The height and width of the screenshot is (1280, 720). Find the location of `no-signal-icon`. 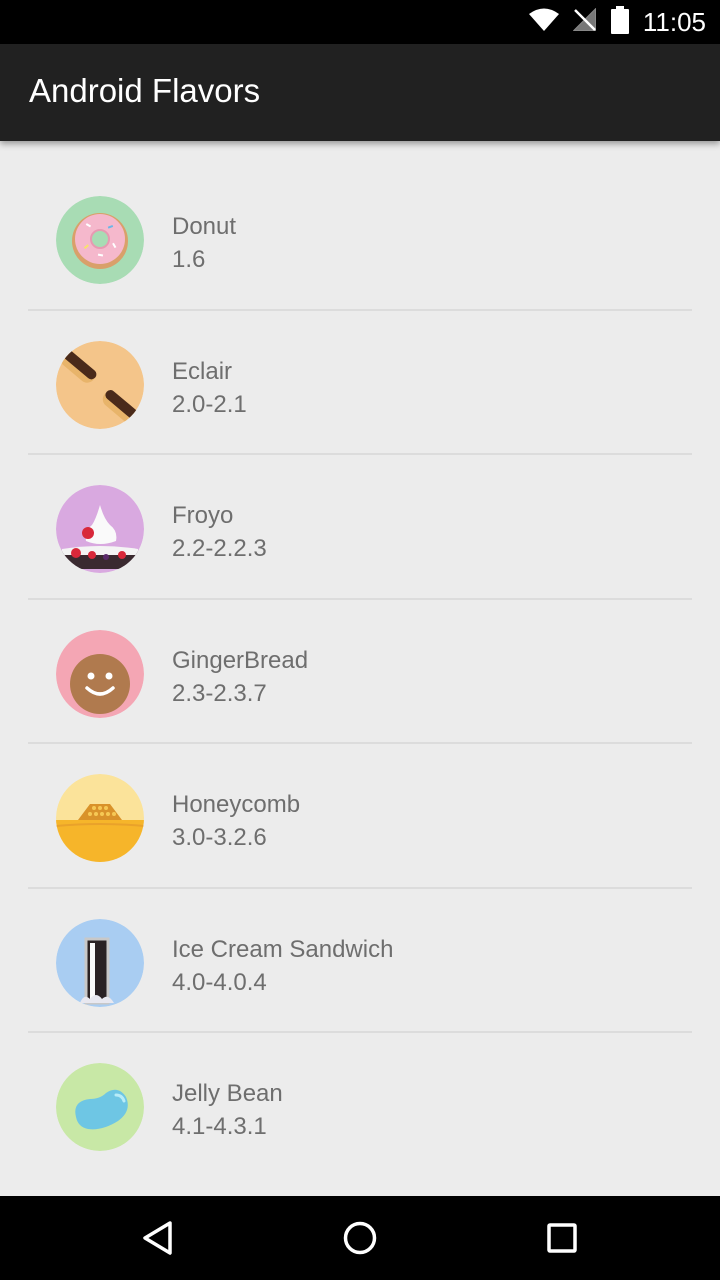

no-signal-icon is located at coordinates (584, 22).